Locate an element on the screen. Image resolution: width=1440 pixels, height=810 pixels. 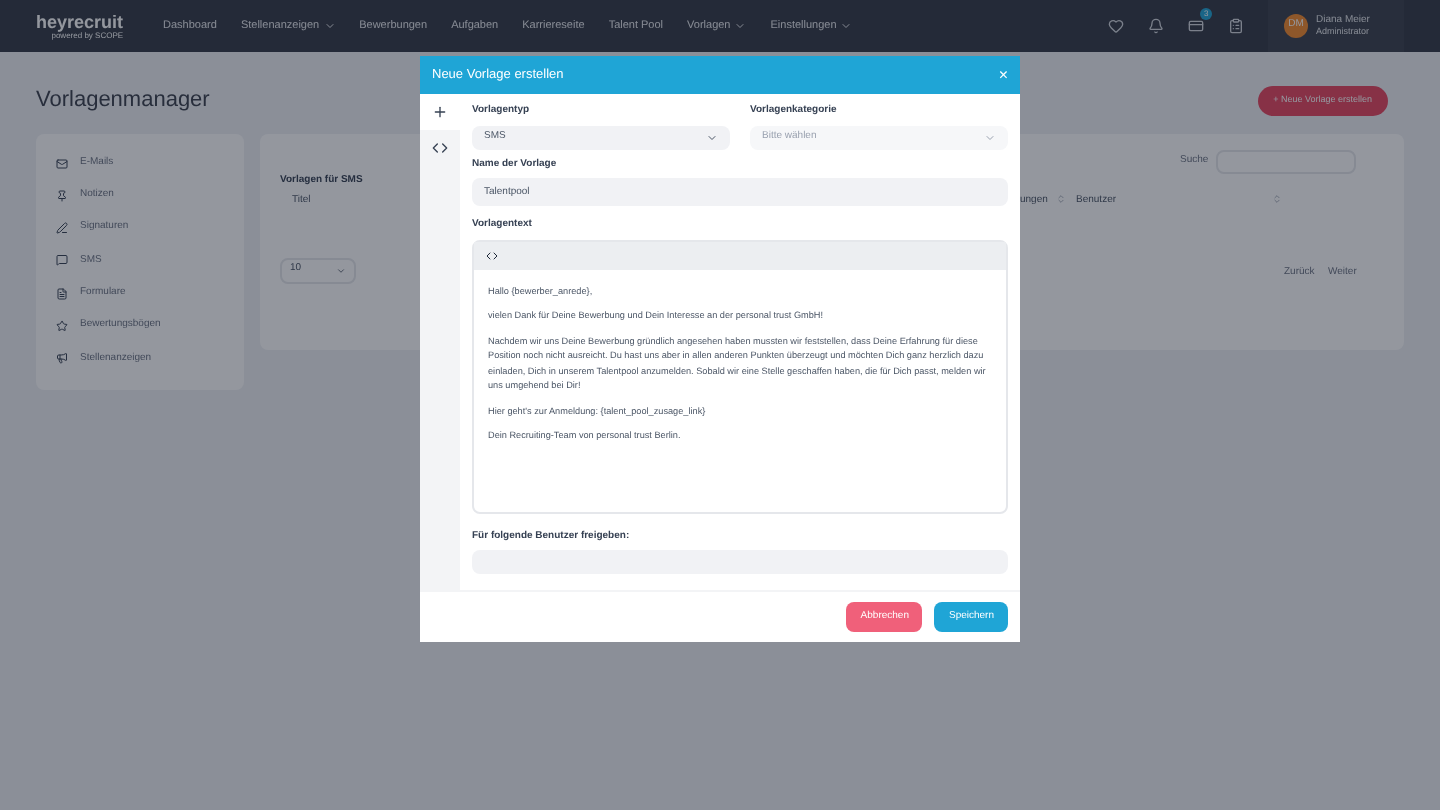
star-icon is located at coordinates (62, 326).